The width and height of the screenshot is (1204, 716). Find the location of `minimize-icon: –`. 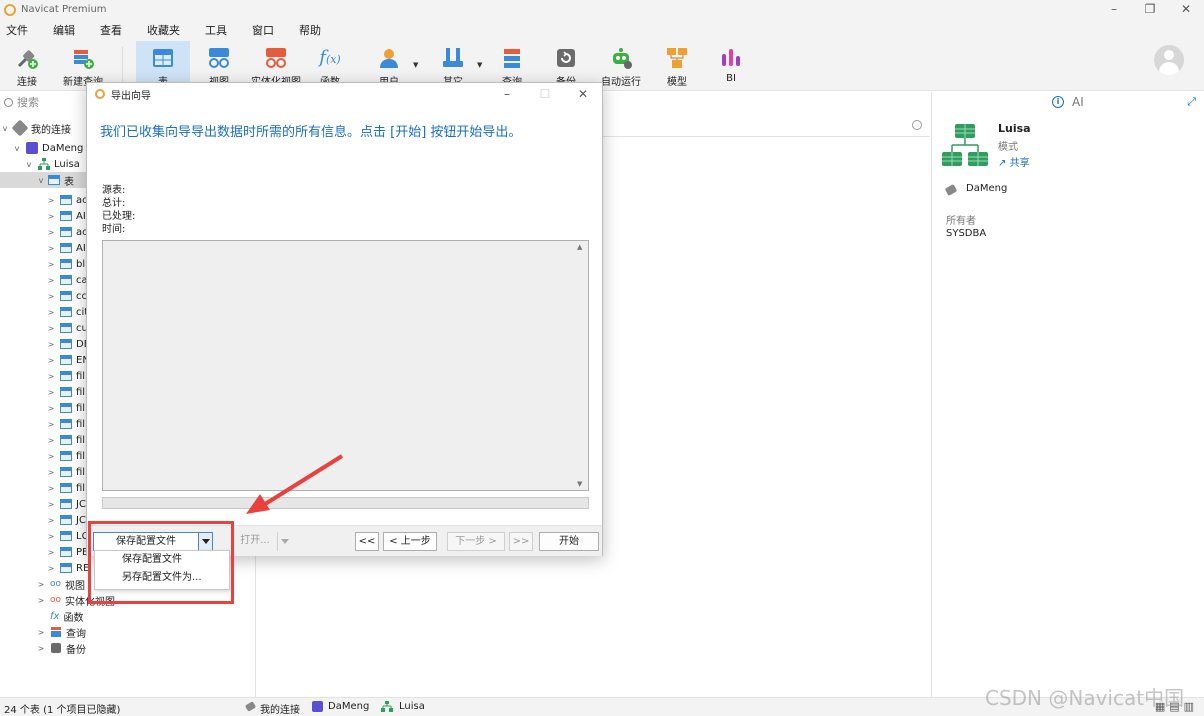

minimize-icon: – is located at coordinates (1114, 9).